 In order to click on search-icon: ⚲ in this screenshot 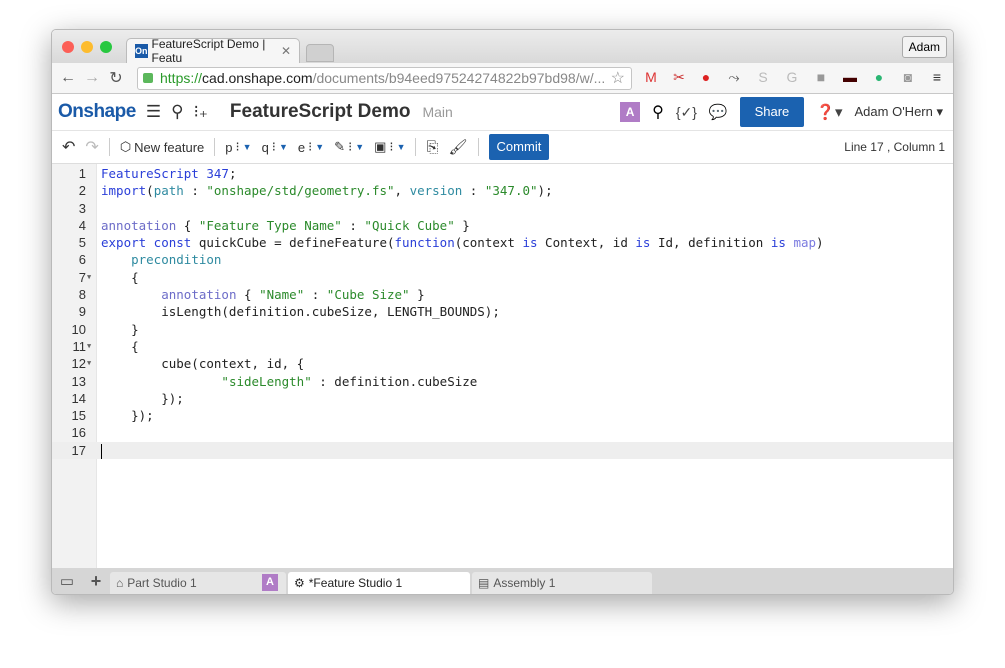, I will do `click(658, 112)`.